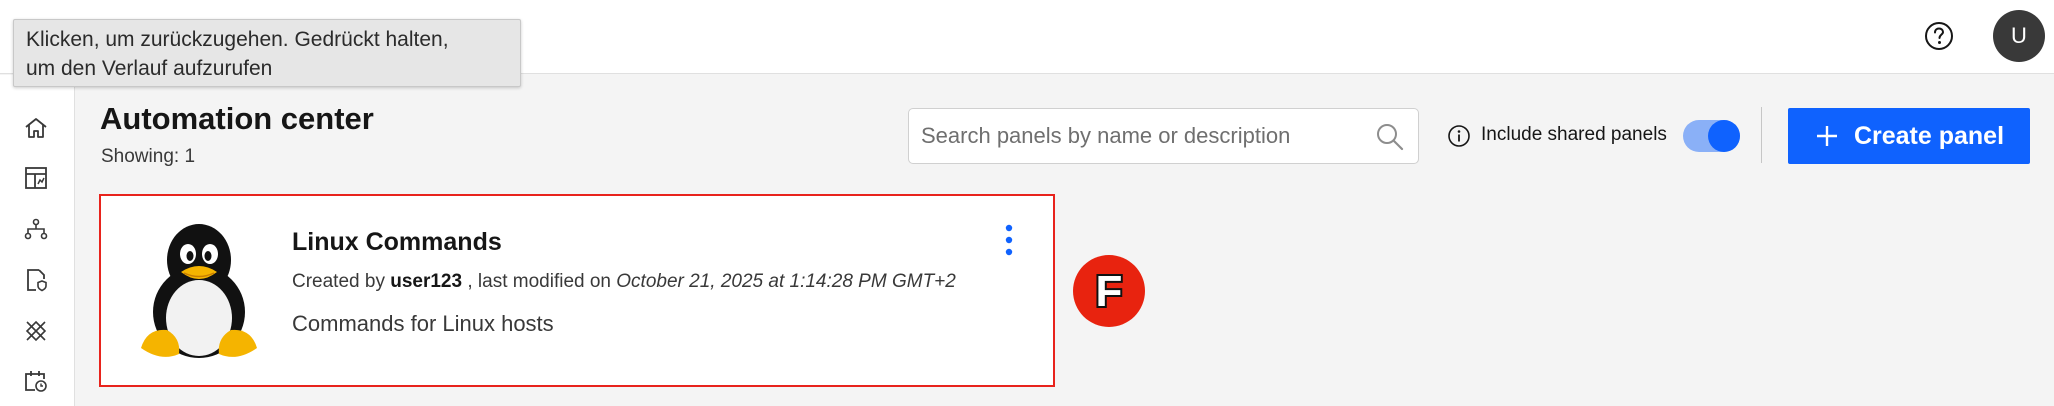 Image resolution: width=2054 pixels, height=406 pixels. What do you see at coordinates (1929, 135) in the screenshot?
I see `create-panel-label: Create panel` at bounding box center [1929, 135].